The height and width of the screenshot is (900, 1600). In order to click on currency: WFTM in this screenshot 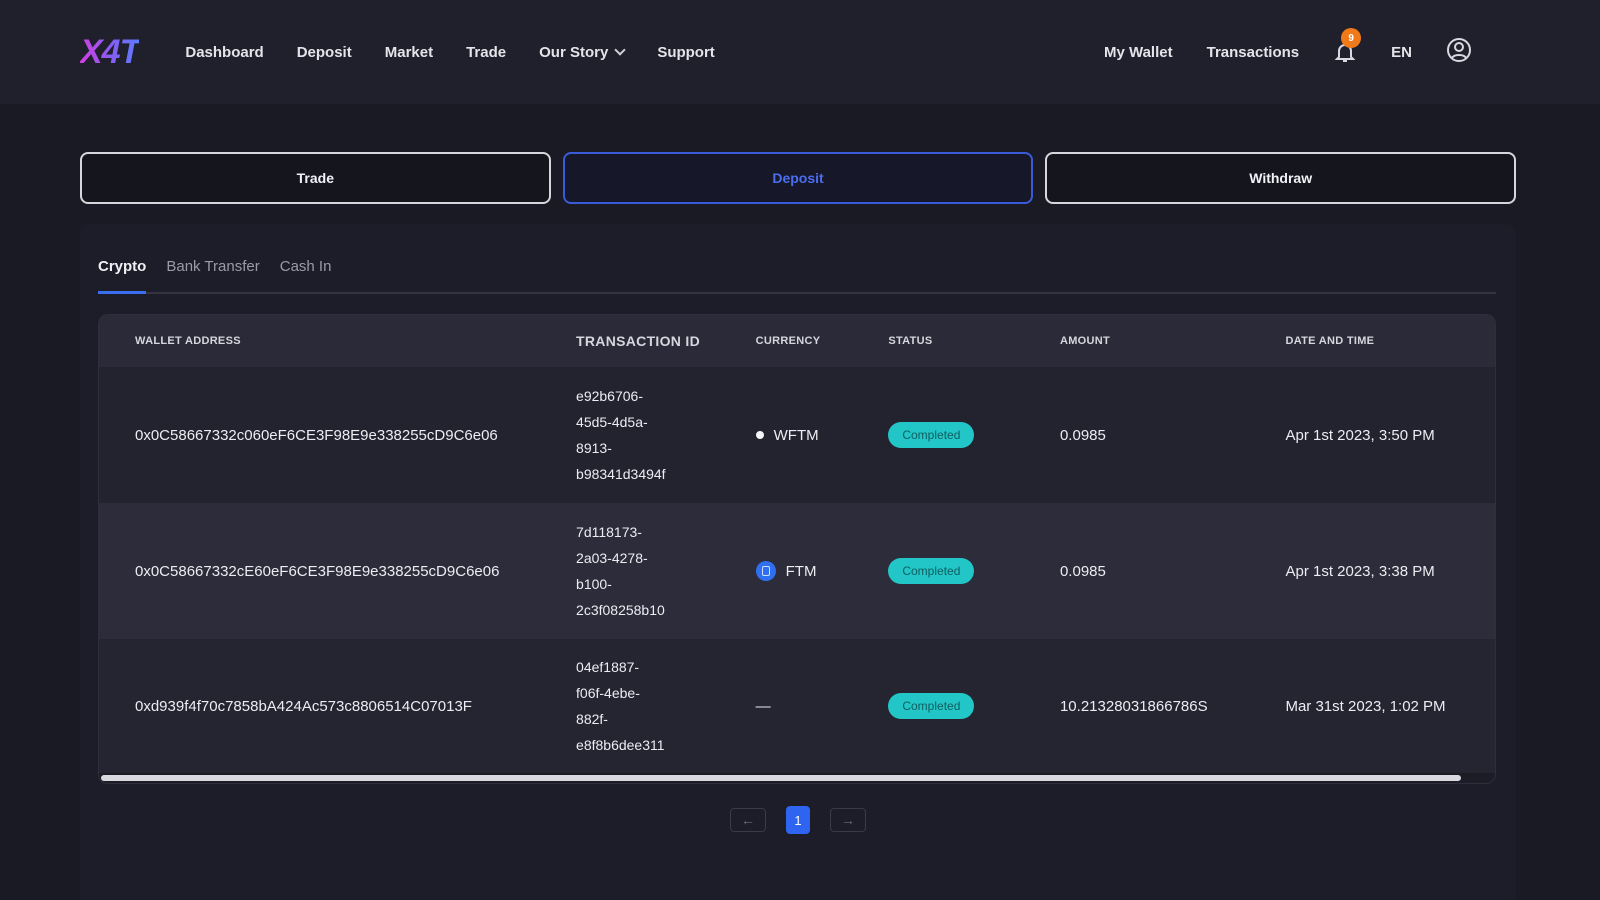, I will do `click(822, 435)`.